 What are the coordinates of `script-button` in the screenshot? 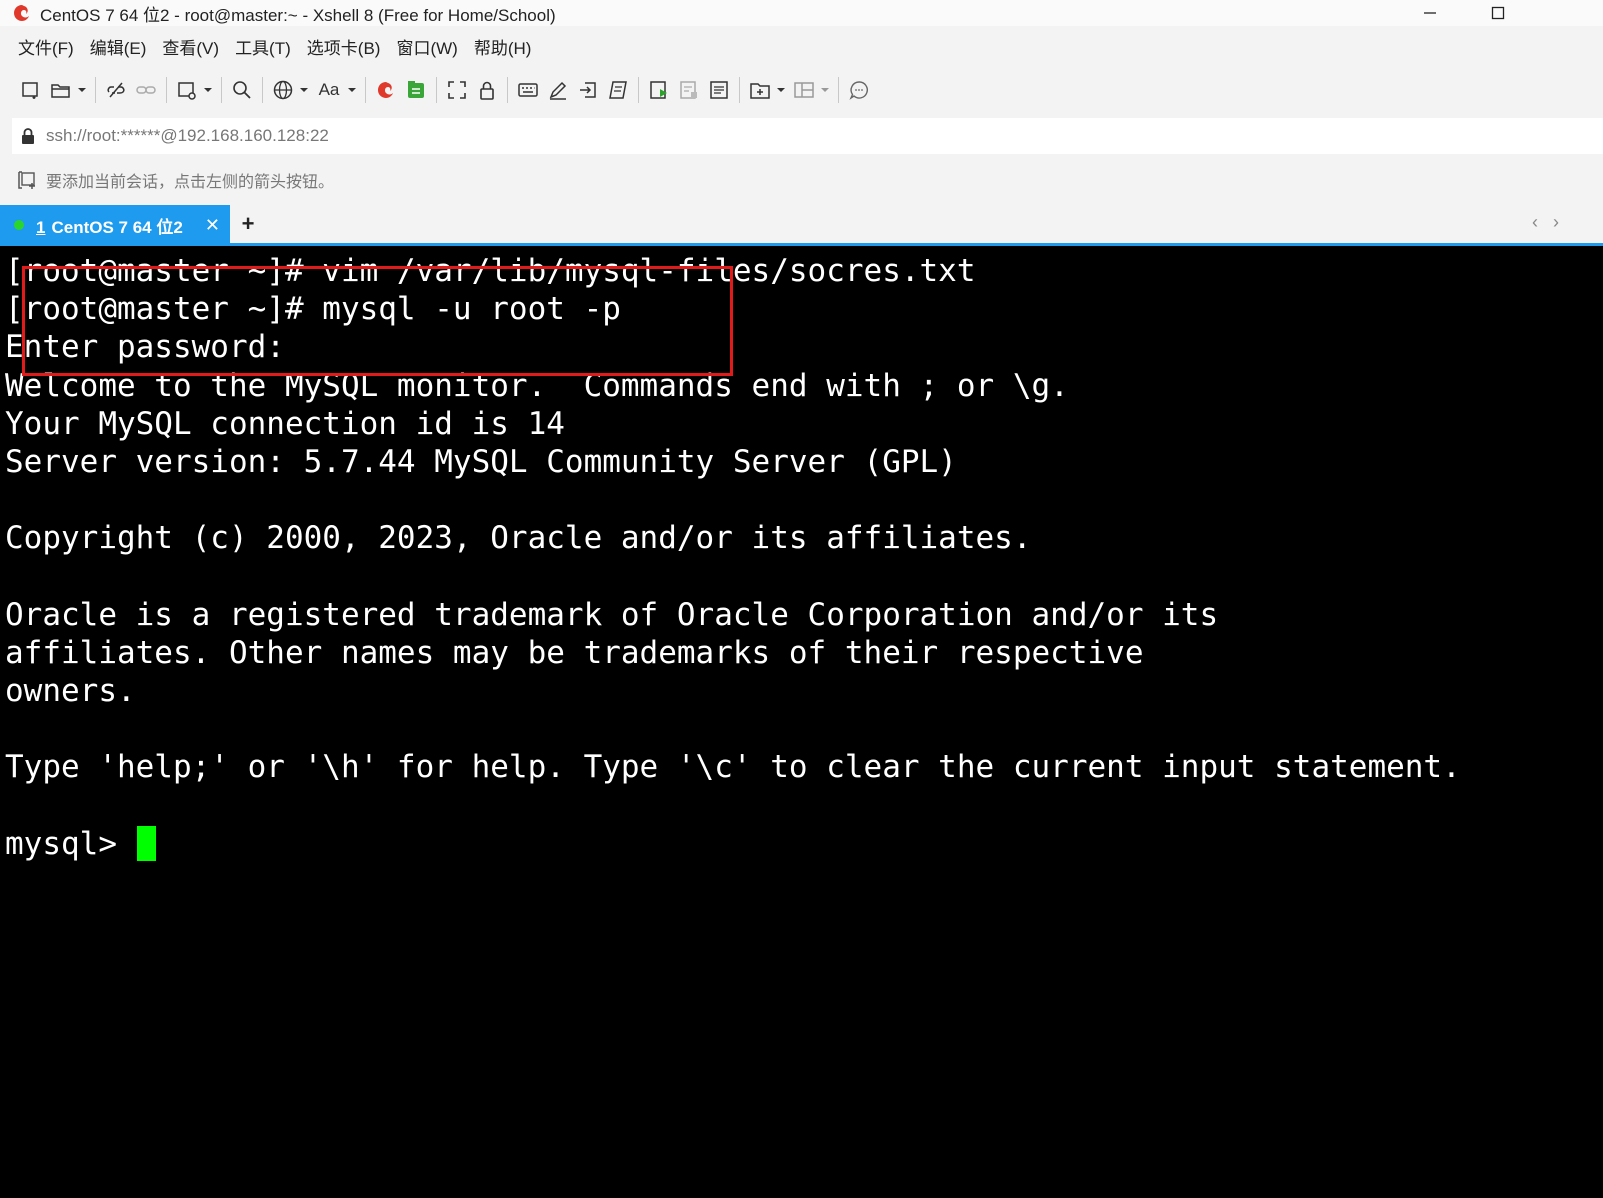 It's located at (618, 90).